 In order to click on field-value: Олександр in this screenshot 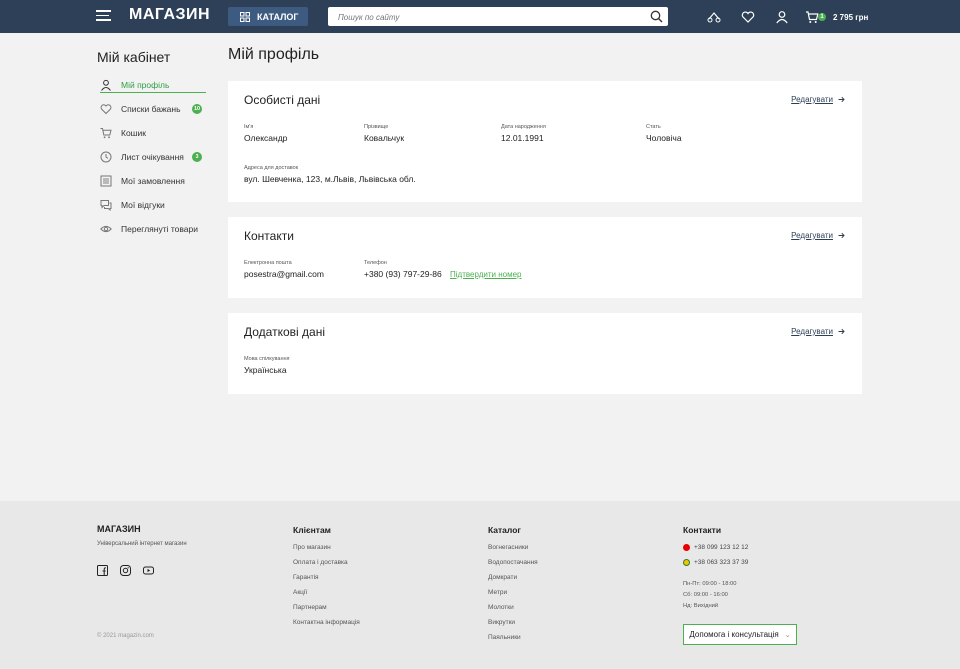, I will do `click(266, 138)`.